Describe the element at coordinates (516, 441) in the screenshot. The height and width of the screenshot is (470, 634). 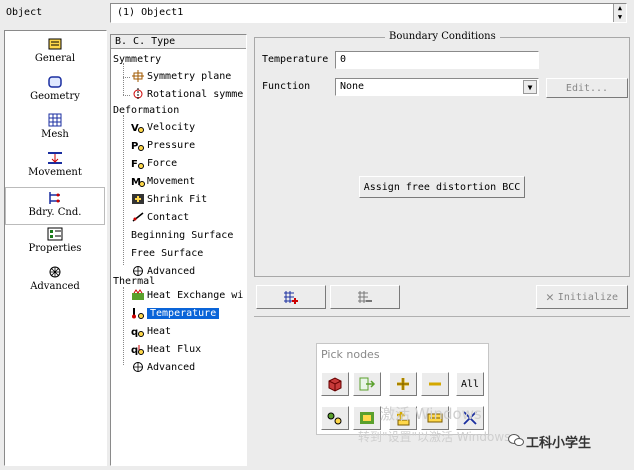
I see `wechat-icon` at that location.